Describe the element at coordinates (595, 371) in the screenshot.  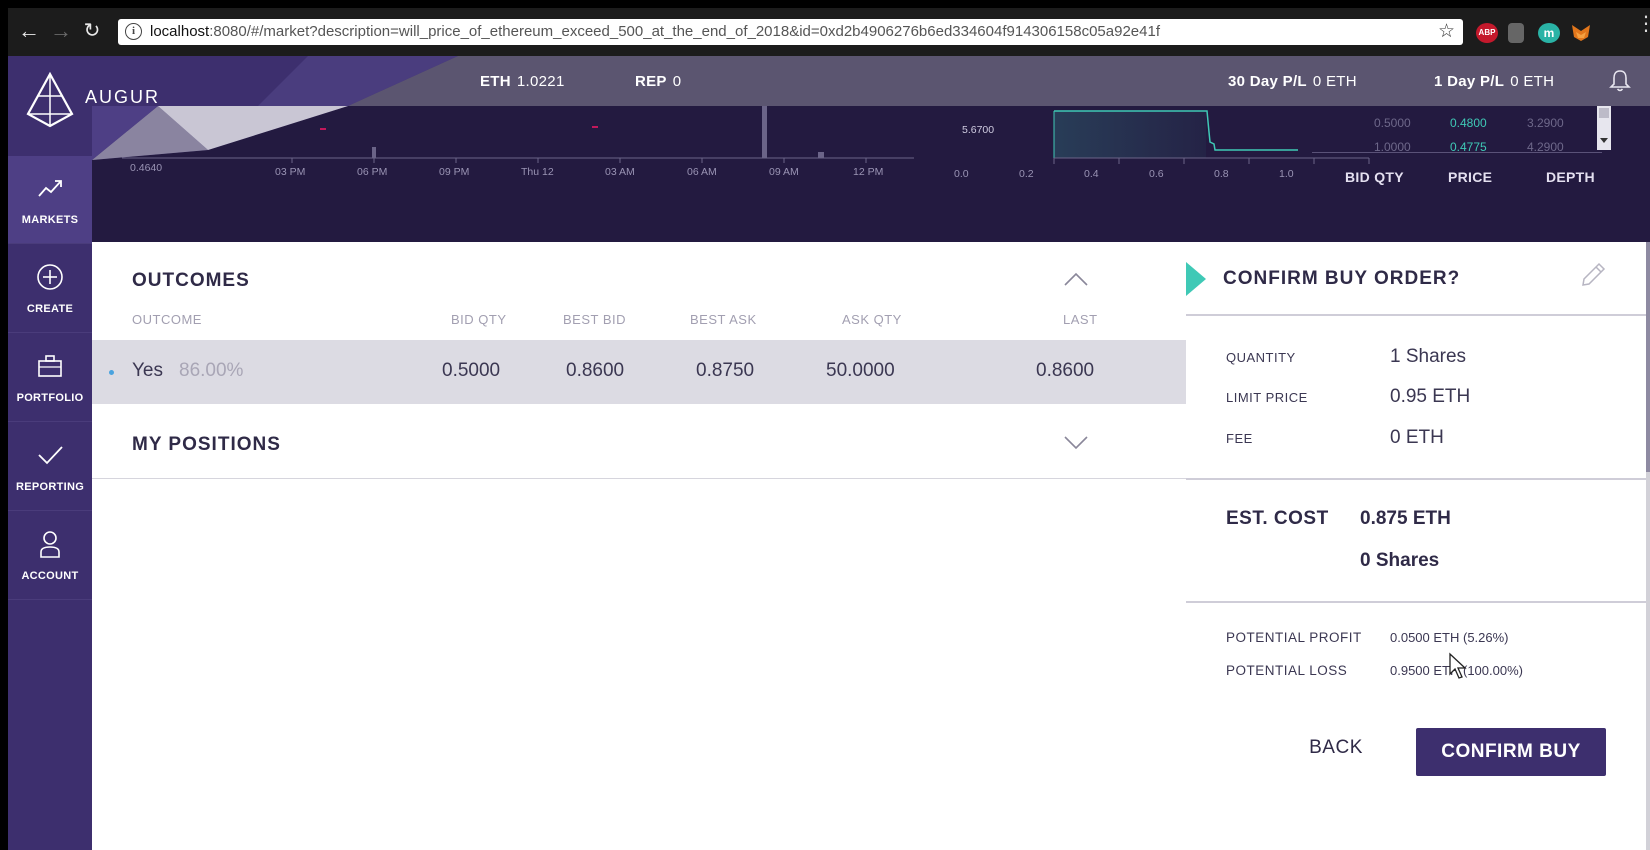
I see `outcome-best-bid: 0.8600` at that location.